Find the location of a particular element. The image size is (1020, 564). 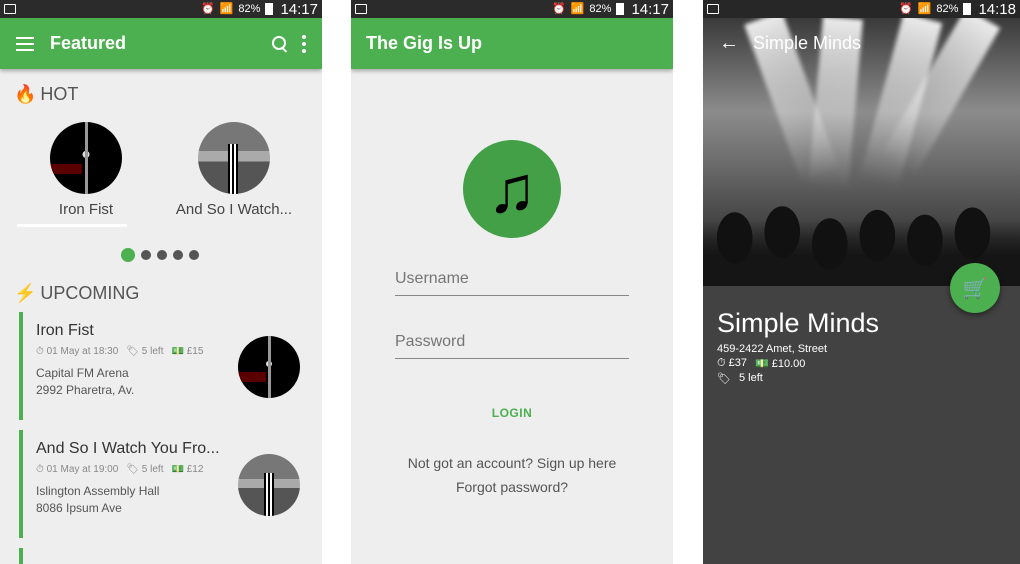

app-bar: Featured is located at coordinates (161, 43).